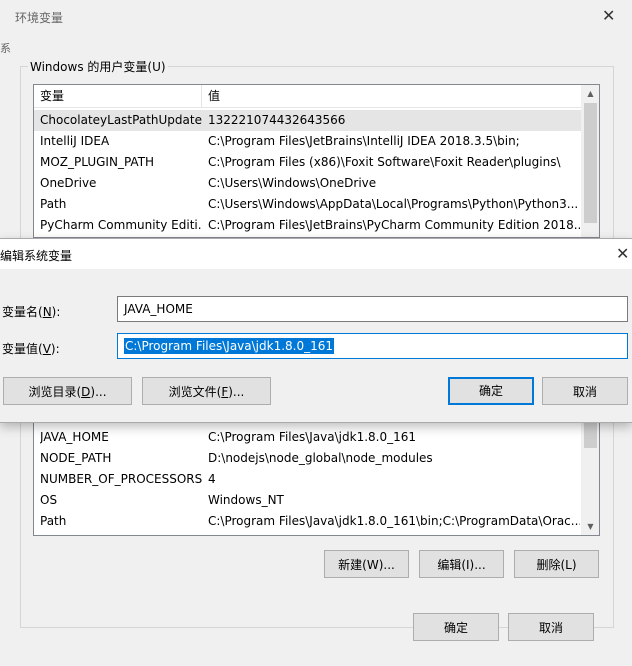 Image resolution: width=632 pixels, height=666 pixels. What do you see at coordinates (31, 349) in the screenshot?
I see `variable-value-label: 变量值(V):` at bounding box center [31, 349].